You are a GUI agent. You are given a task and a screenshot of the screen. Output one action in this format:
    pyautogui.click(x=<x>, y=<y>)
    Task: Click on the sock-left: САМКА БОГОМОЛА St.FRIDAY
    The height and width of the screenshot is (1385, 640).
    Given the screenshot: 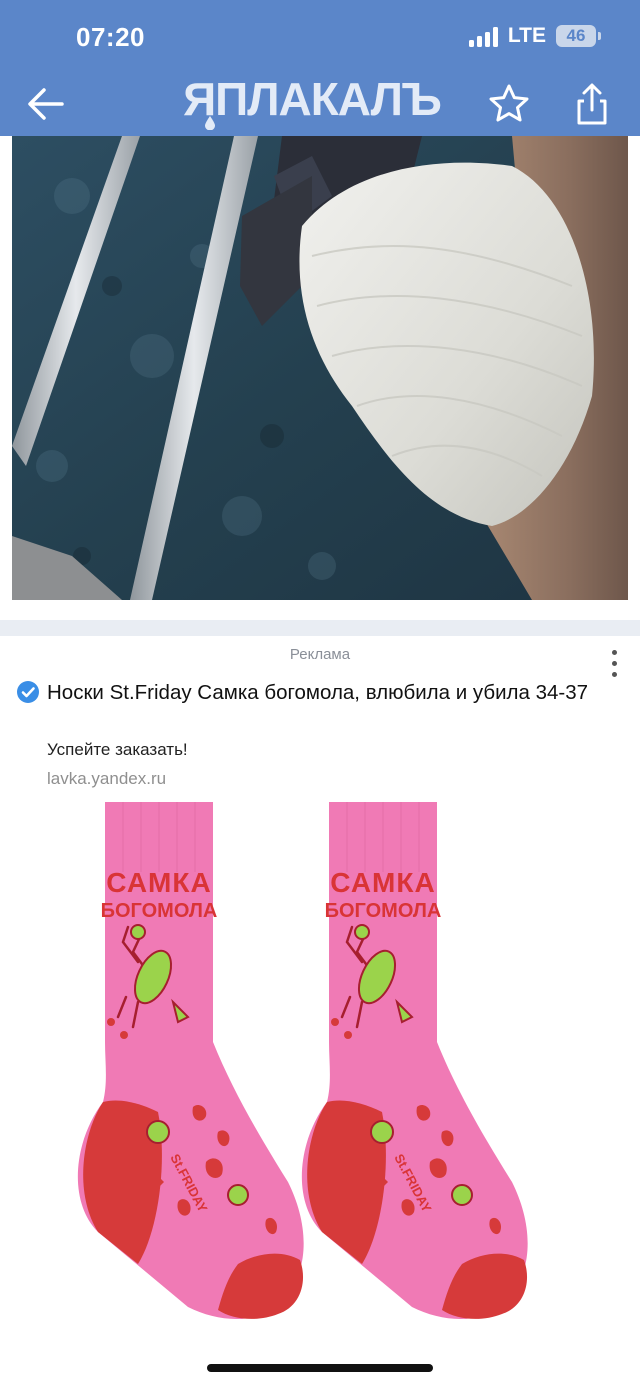 What is the action you would take?
    pyautogui.click(x=190, y=1061)
    